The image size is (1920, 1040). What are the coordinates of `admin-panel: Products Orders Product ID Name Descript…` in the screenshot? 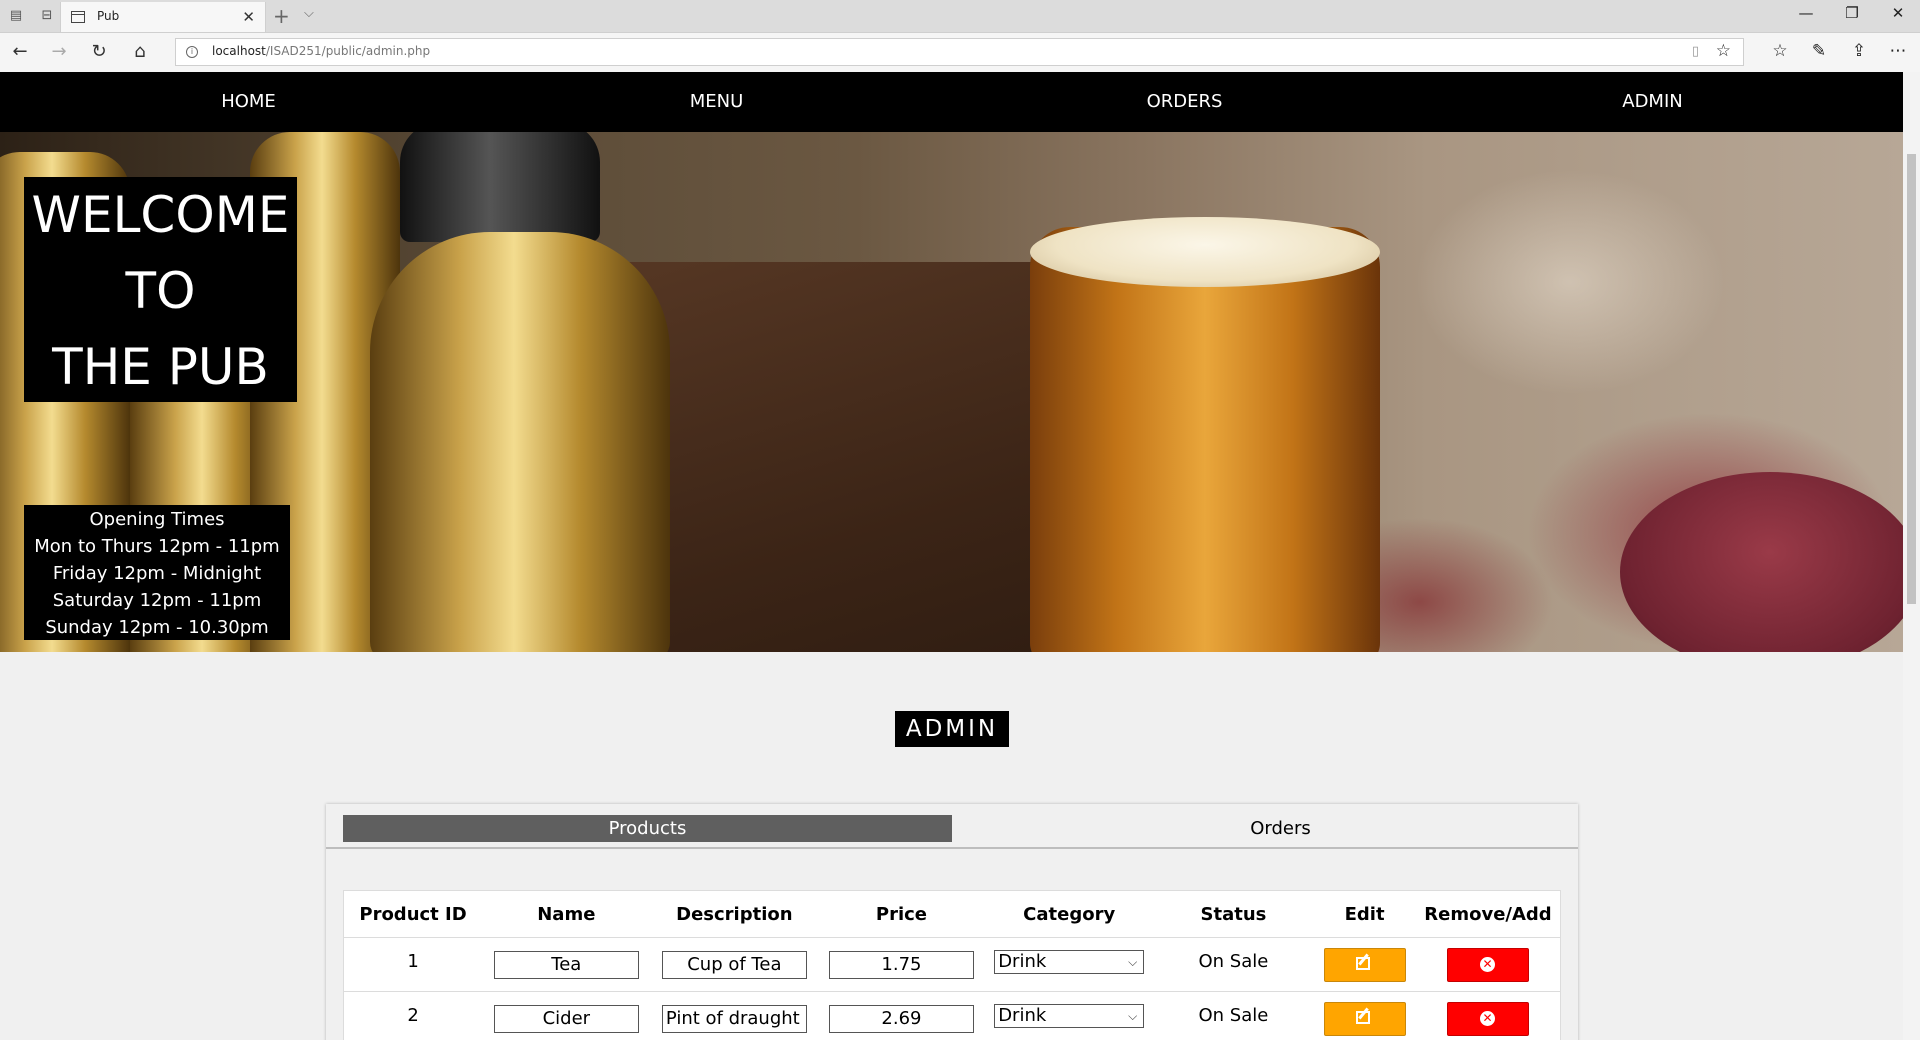 It's located at (952, 922).